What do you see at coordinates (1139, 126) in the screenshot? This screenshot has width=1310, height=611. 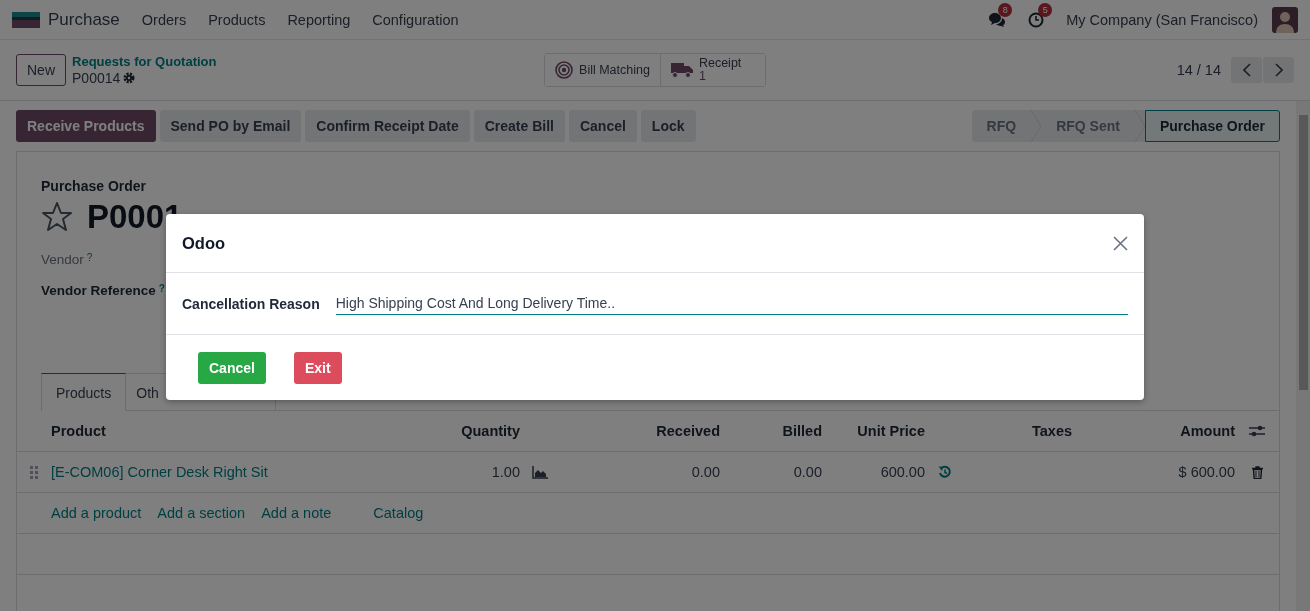 I see `chevron-divider-icon` at bounding box center [1139, 126].